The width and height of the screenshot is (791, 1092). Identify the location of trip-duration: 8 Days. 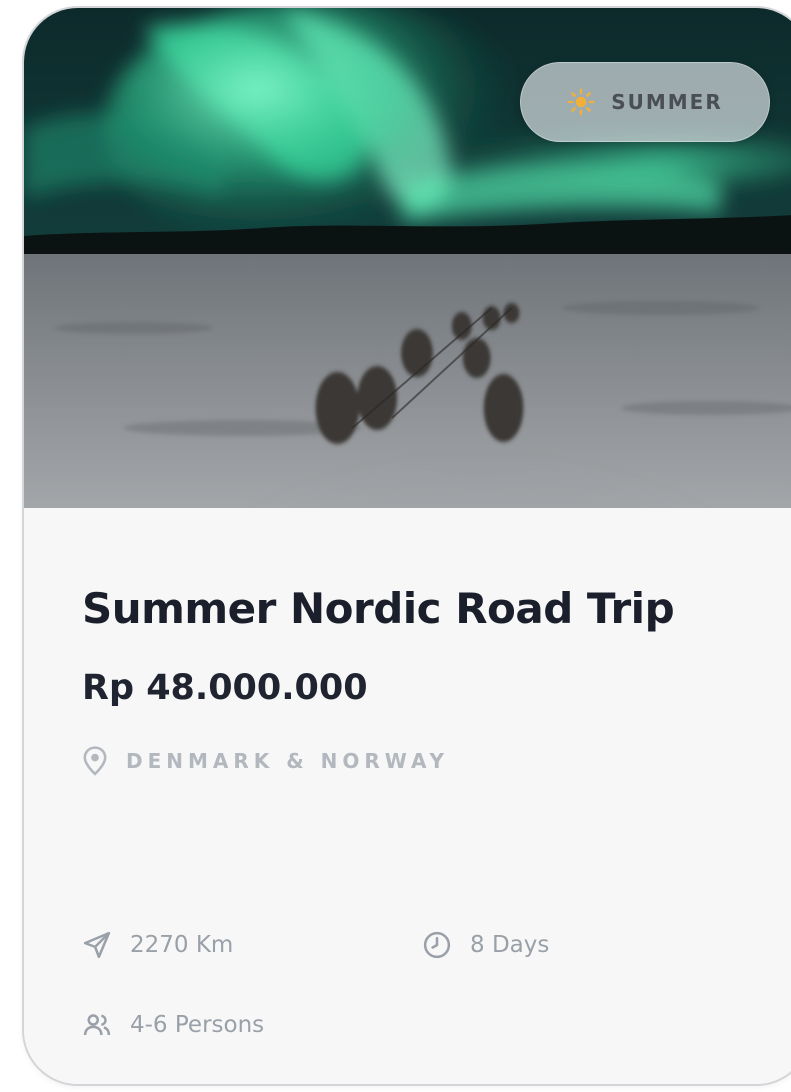
(485, 945).